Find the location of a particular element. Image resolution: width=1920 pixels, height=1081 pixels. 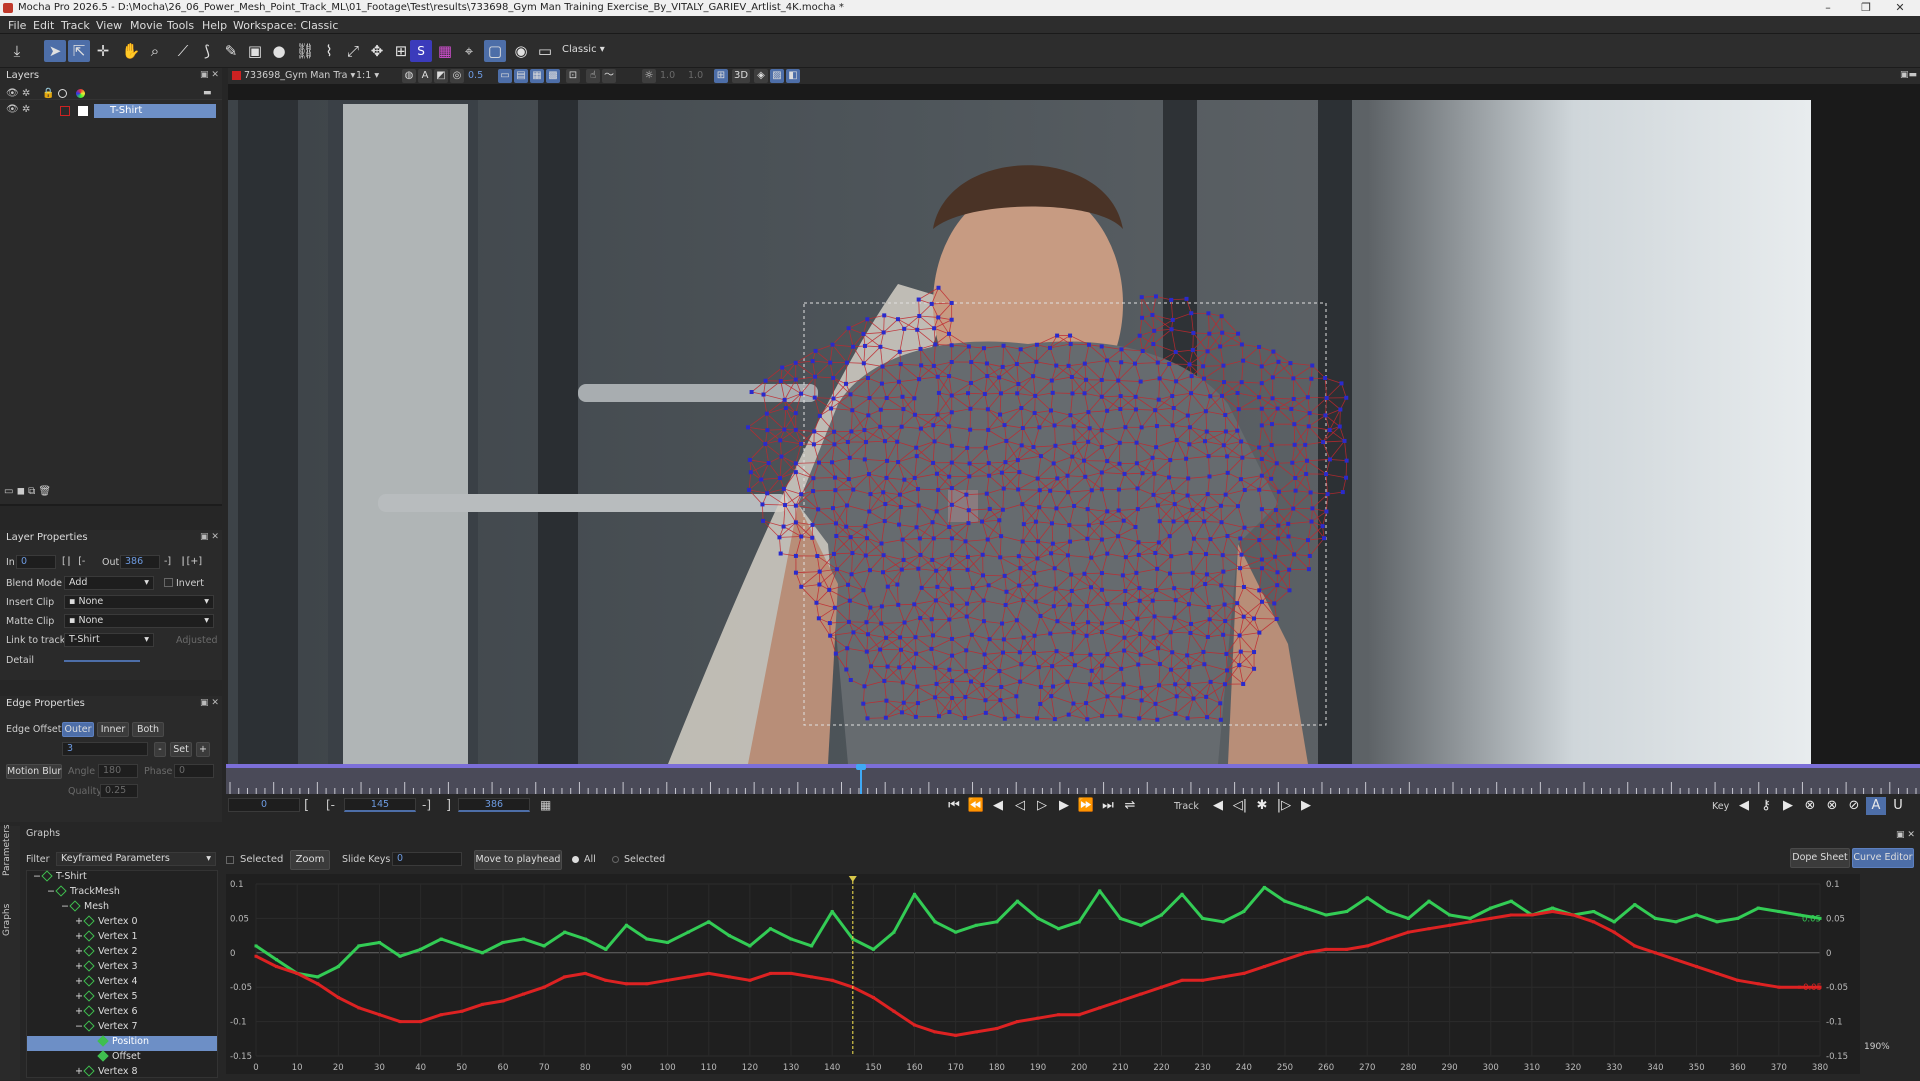

menu-tools: Tools is located at coordinates (180, 25).